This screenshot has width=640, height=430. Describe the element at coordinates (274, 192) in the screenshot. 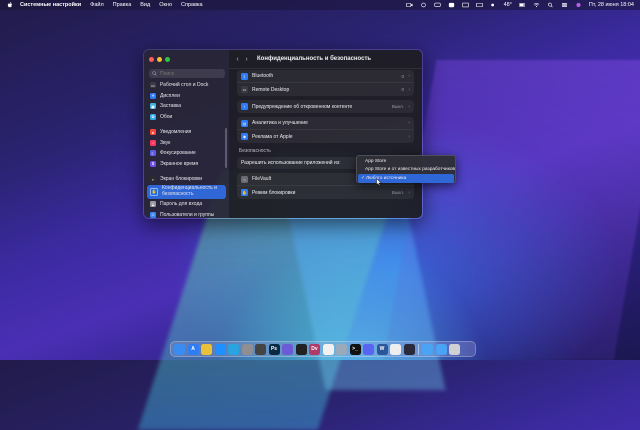

I see `row-label: Режим блокировки` at that location.